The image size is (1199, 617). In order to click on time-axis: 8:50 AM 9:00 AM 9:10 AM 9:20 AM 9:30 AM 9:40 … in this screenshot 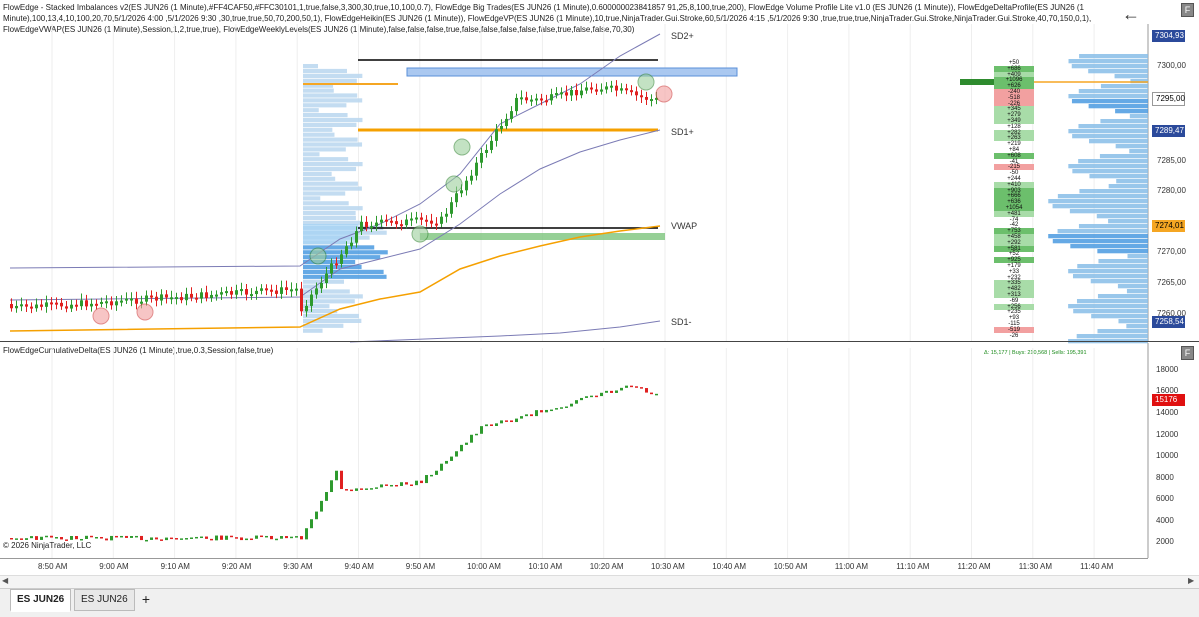, I will do `click(574, 568)`.